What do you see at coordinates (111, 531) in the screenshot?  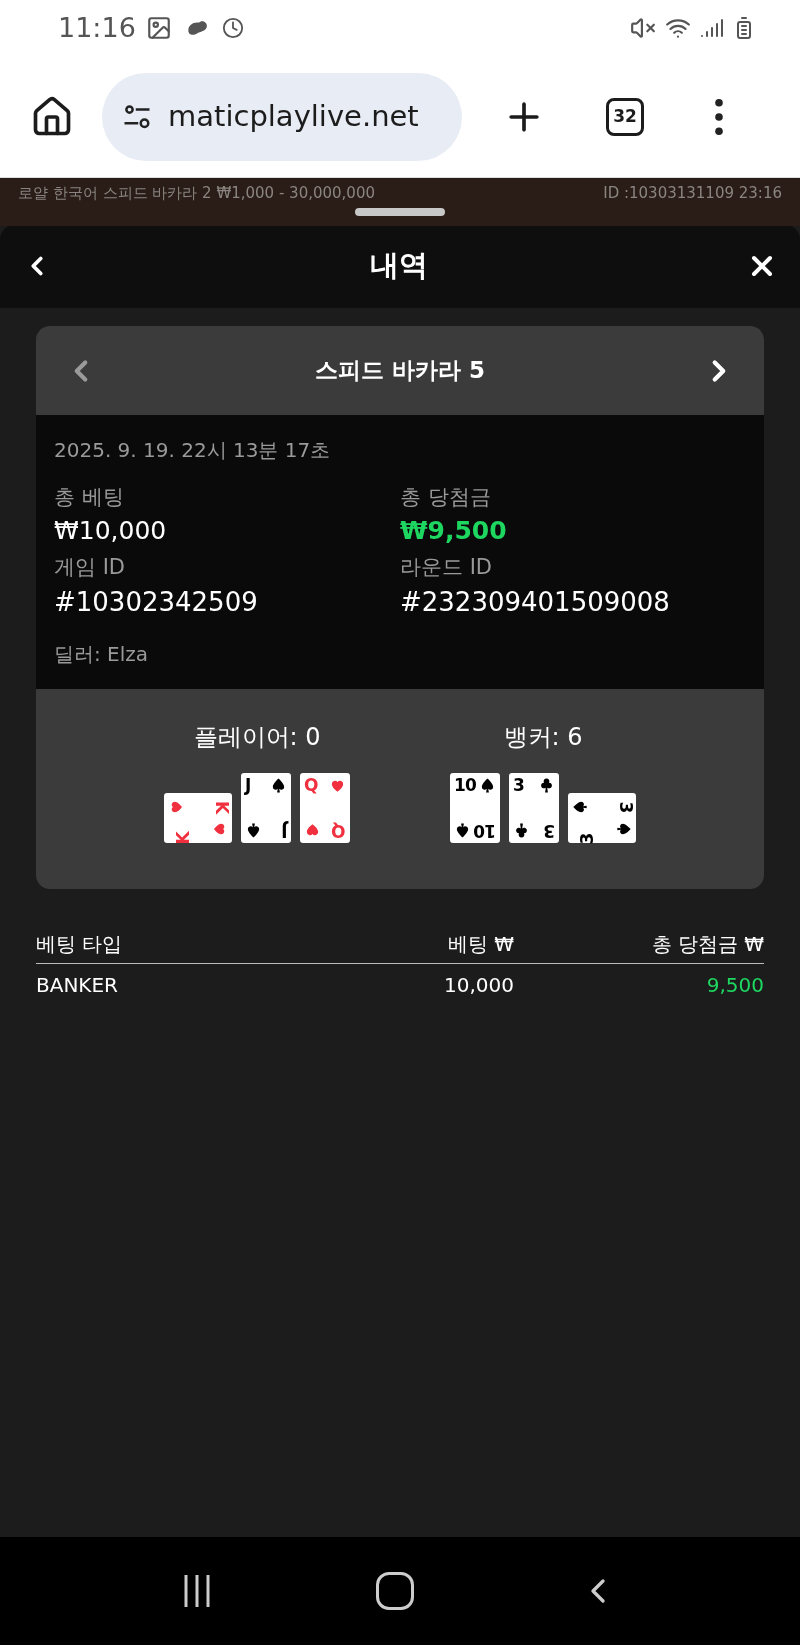 I see `field-value: ₩10,000` at bounding box center [111, 531].